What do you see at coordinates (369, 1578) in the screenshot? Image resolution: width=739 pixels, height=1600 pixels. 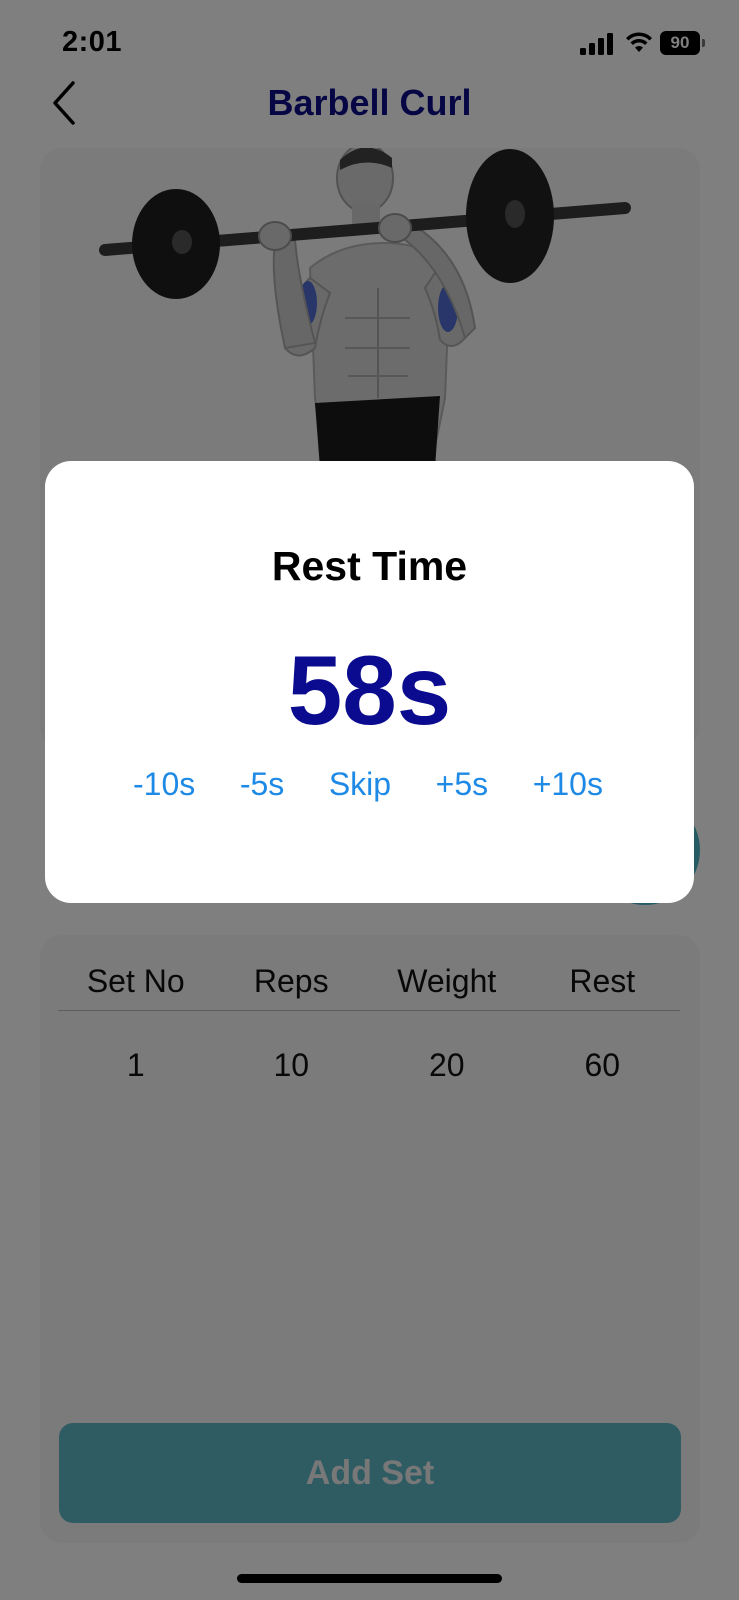 I see `home-indicator` at bounding box center [369, 1578].